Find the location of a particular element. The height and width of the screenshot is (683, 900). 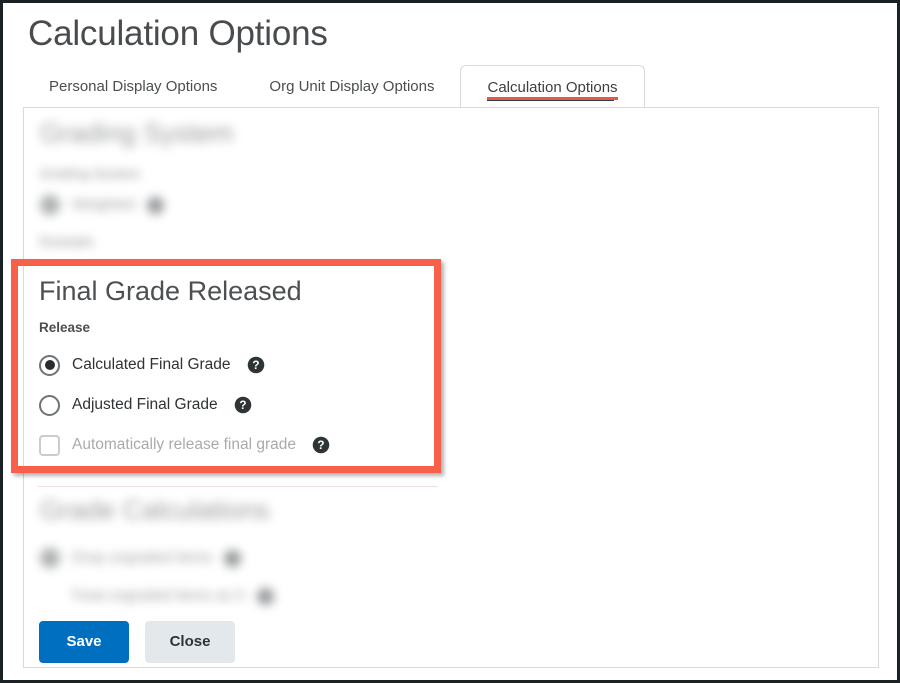

option-label: Calculated Final Grade is located at coordinates (151, 364).